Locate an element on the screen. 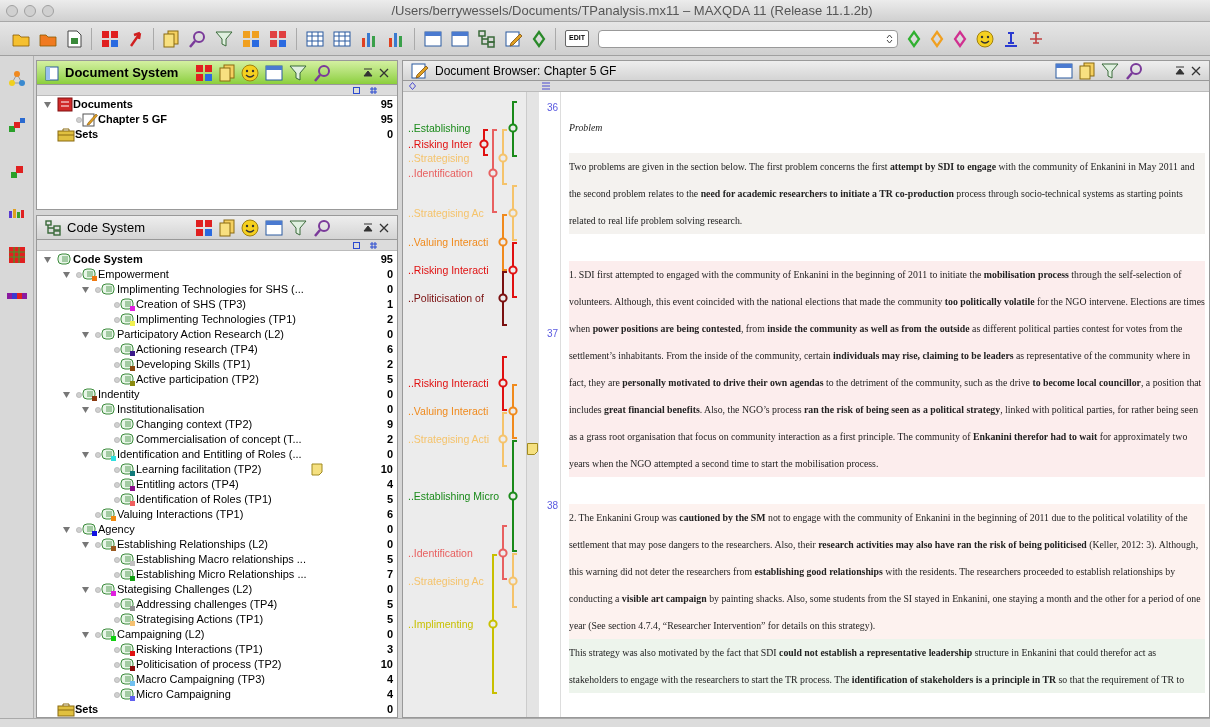  tree-item: Sets is located at coordinates (87, 134).